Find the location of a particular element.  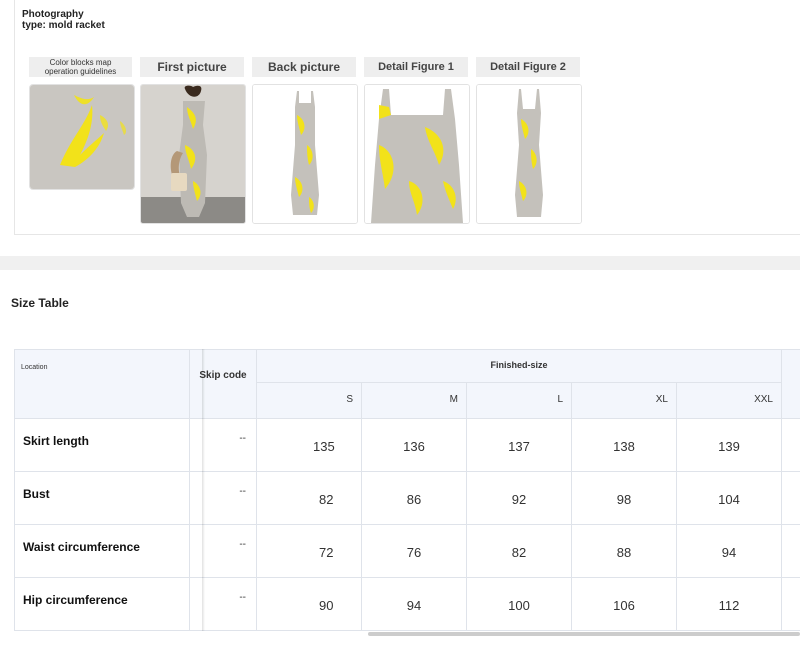

size-header-s: S is located at coordinates (309, 401).